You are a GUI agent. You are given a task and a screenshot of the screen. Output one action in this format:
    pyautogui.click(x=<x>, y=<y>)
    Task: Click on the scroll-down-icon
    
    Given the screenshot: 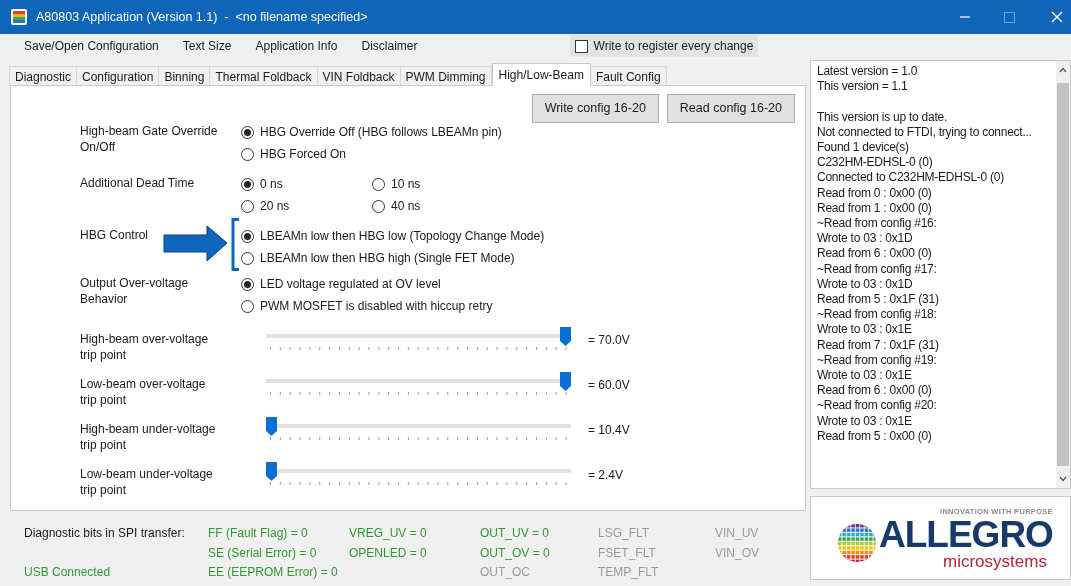 What is the action you would take?
    pyautogui.click(x=1063, y=479)
    